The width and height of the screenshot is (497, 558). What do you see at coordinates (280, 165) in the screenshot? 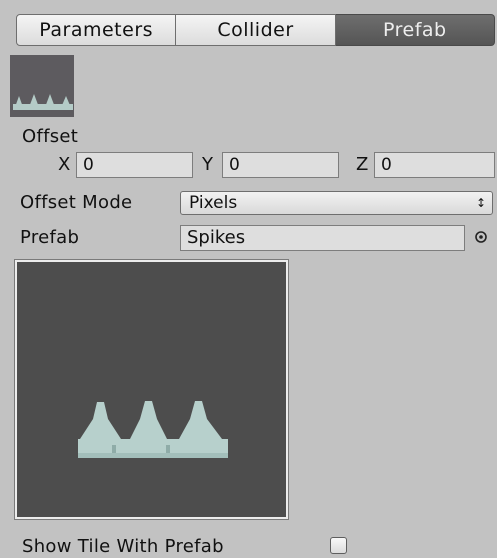
I see `offset-y-field: 0` at bounding box center [280, 165].